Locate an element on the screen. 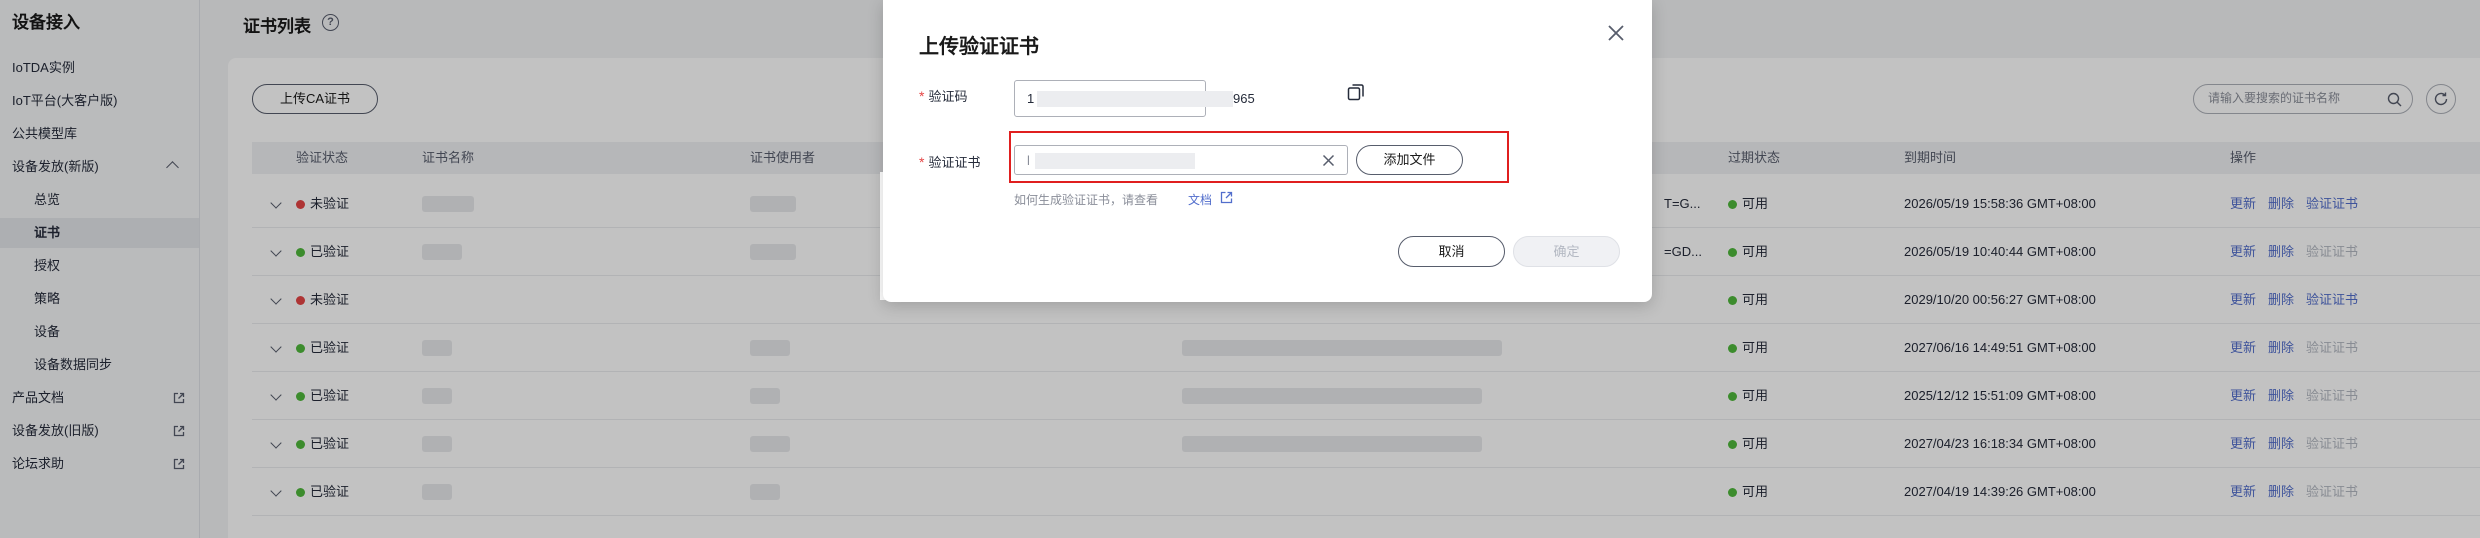 The height and width of the screenshot is (538, 2480). verification-code-start: 1 is located at coordinates (1031, 98).